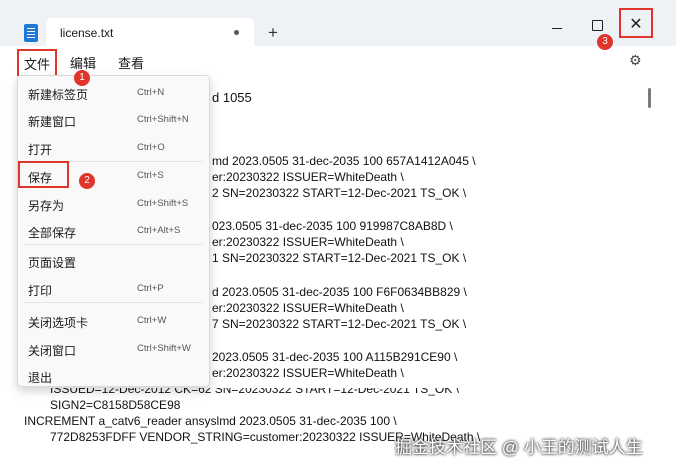 This screenshot has height=470, width=676. What do you see at coordinates (37, 63) in the screenshot?
I see `menu-file: 文件` at bounding box center [37, 63].